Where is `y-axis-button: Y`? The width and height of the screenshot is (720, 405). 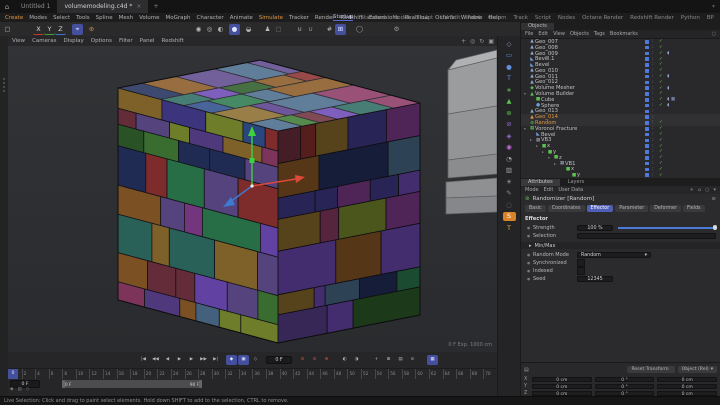 y-axis-button: Y is located at coordinates (49, 29).